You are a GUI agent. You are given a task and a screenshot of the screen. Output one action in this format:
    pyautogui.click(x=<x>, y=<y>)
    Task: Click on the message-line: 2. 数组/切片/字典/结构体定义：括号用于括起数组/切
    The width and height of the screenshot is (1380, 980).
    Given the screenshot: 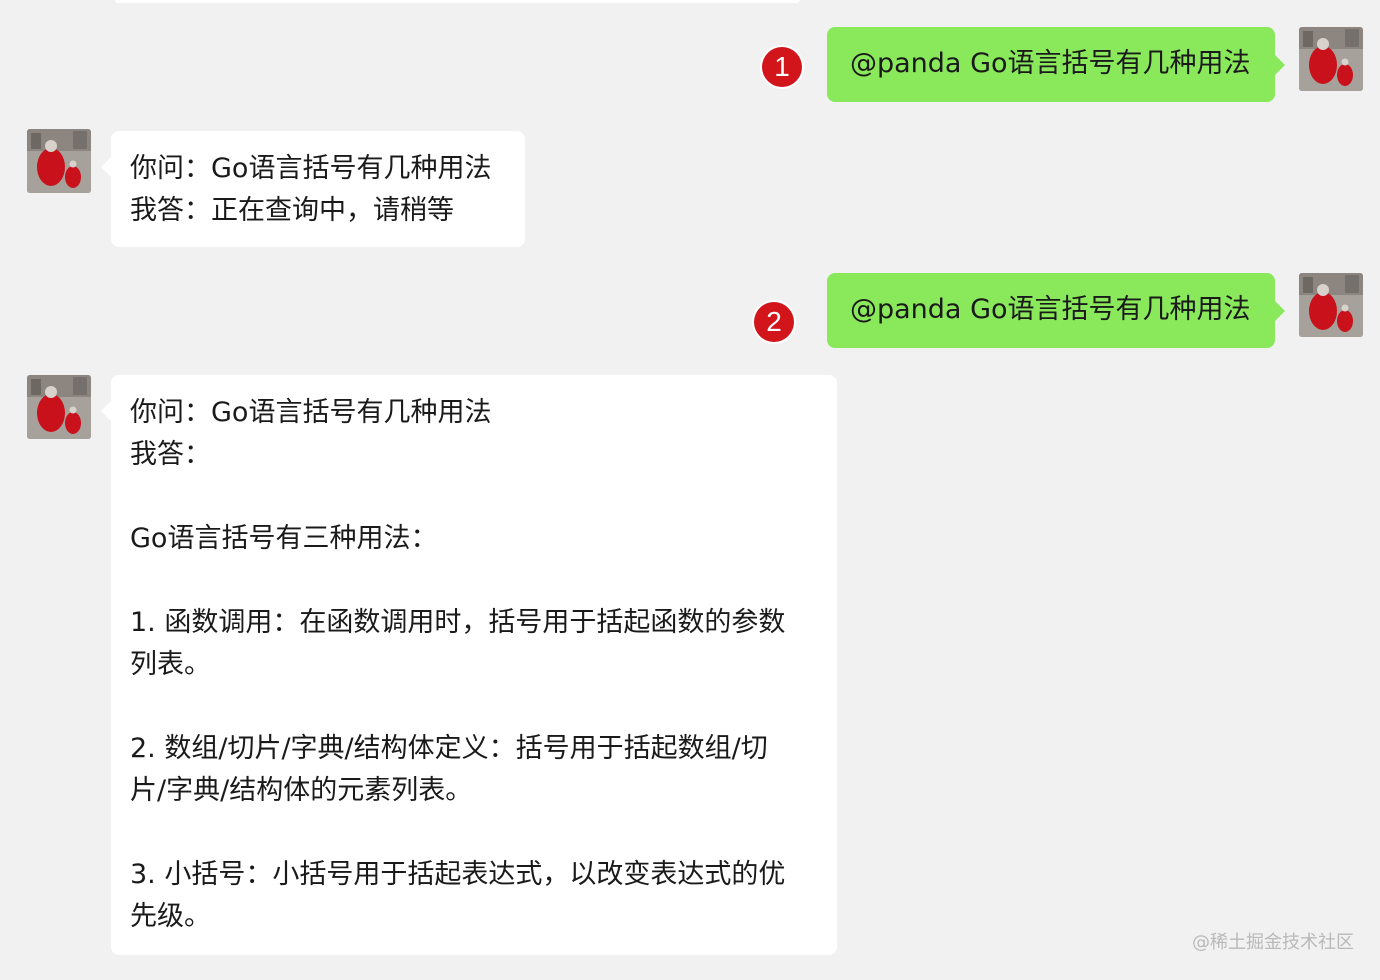 What is the action you would take?
    pyautogui.click(x=449, y=748)
    